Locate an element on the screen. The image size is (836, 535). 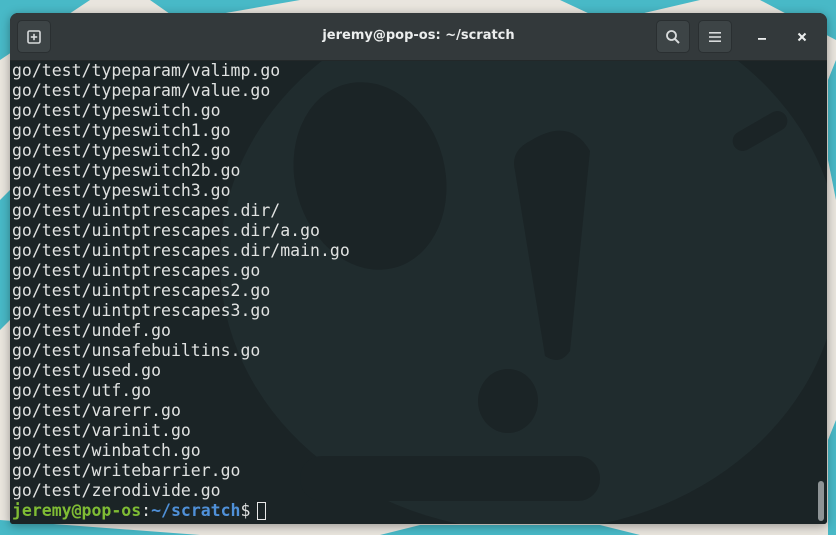
output-line: go/test/typeswitch3.go is located at coordinates (121, 190).